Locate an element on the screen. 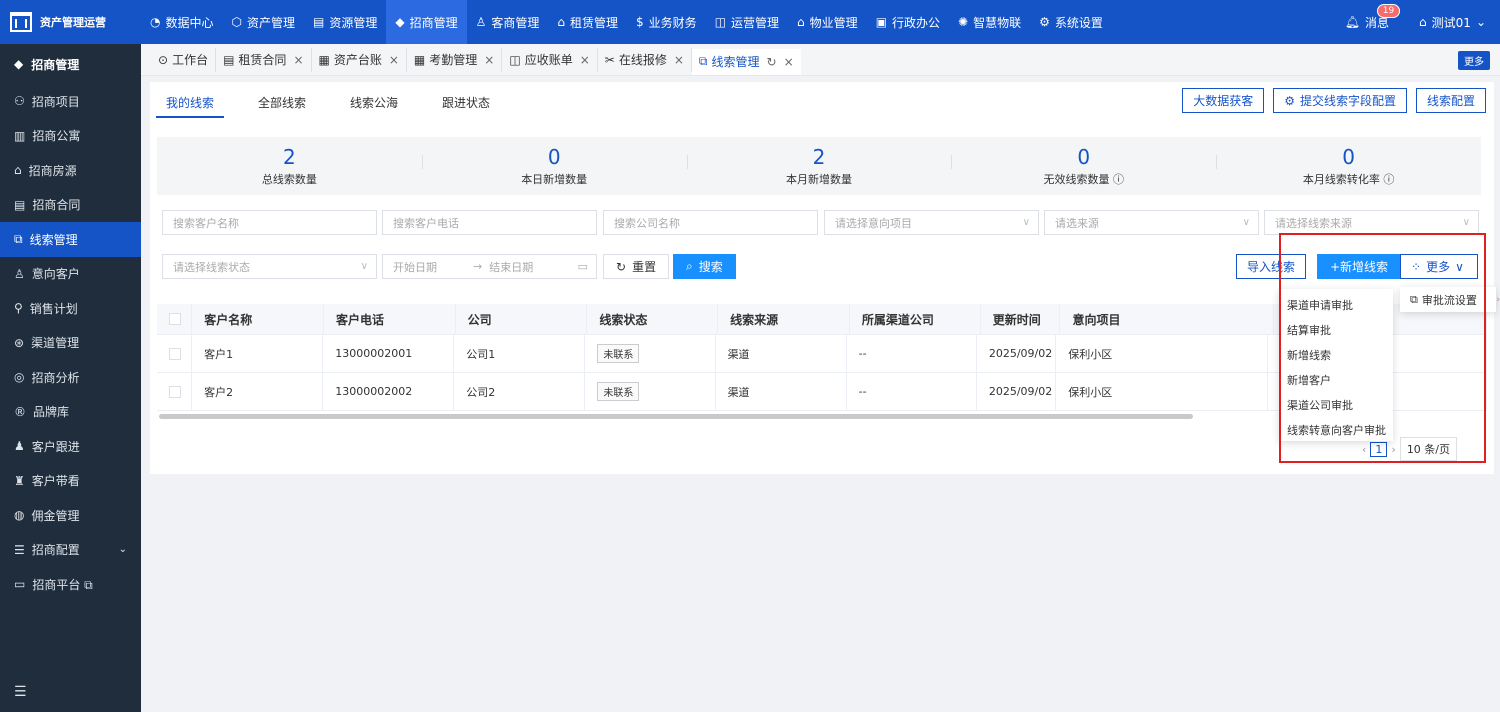 This screenshot has height=712, width=1500. tab-label: 线索管理 is located at coordinates (735, 62).